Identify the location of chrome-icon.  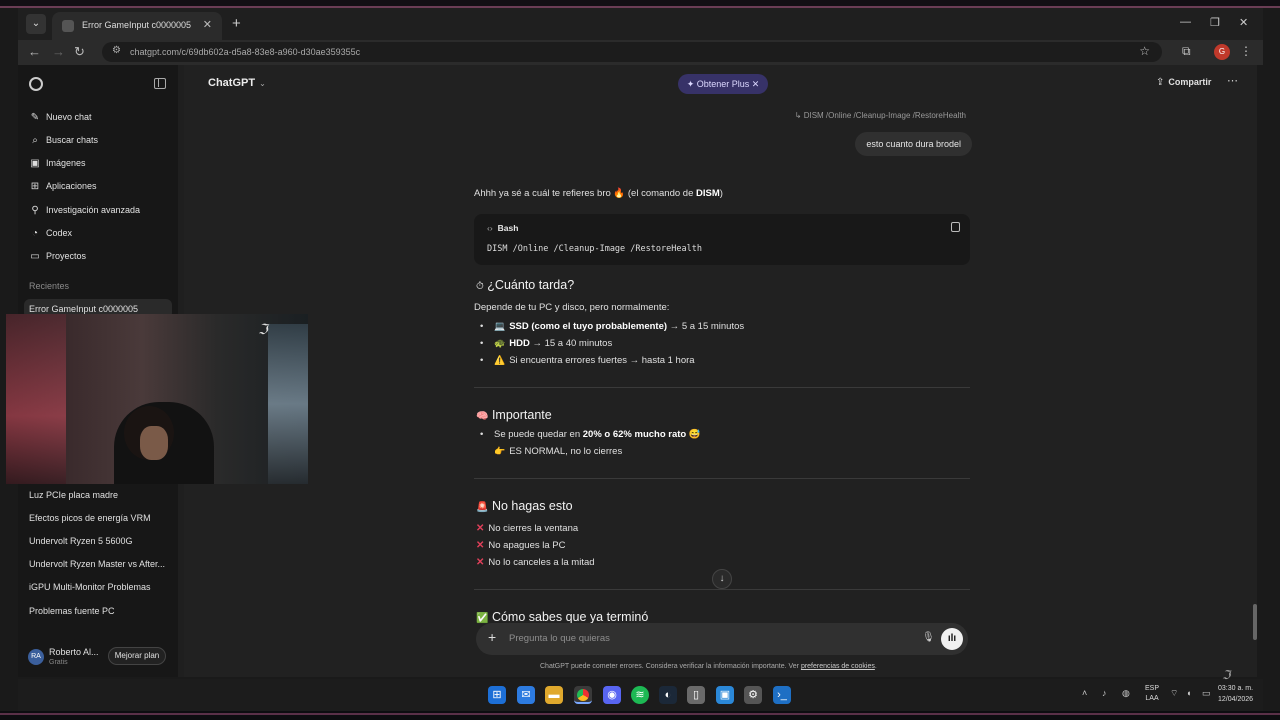
(583, 695).